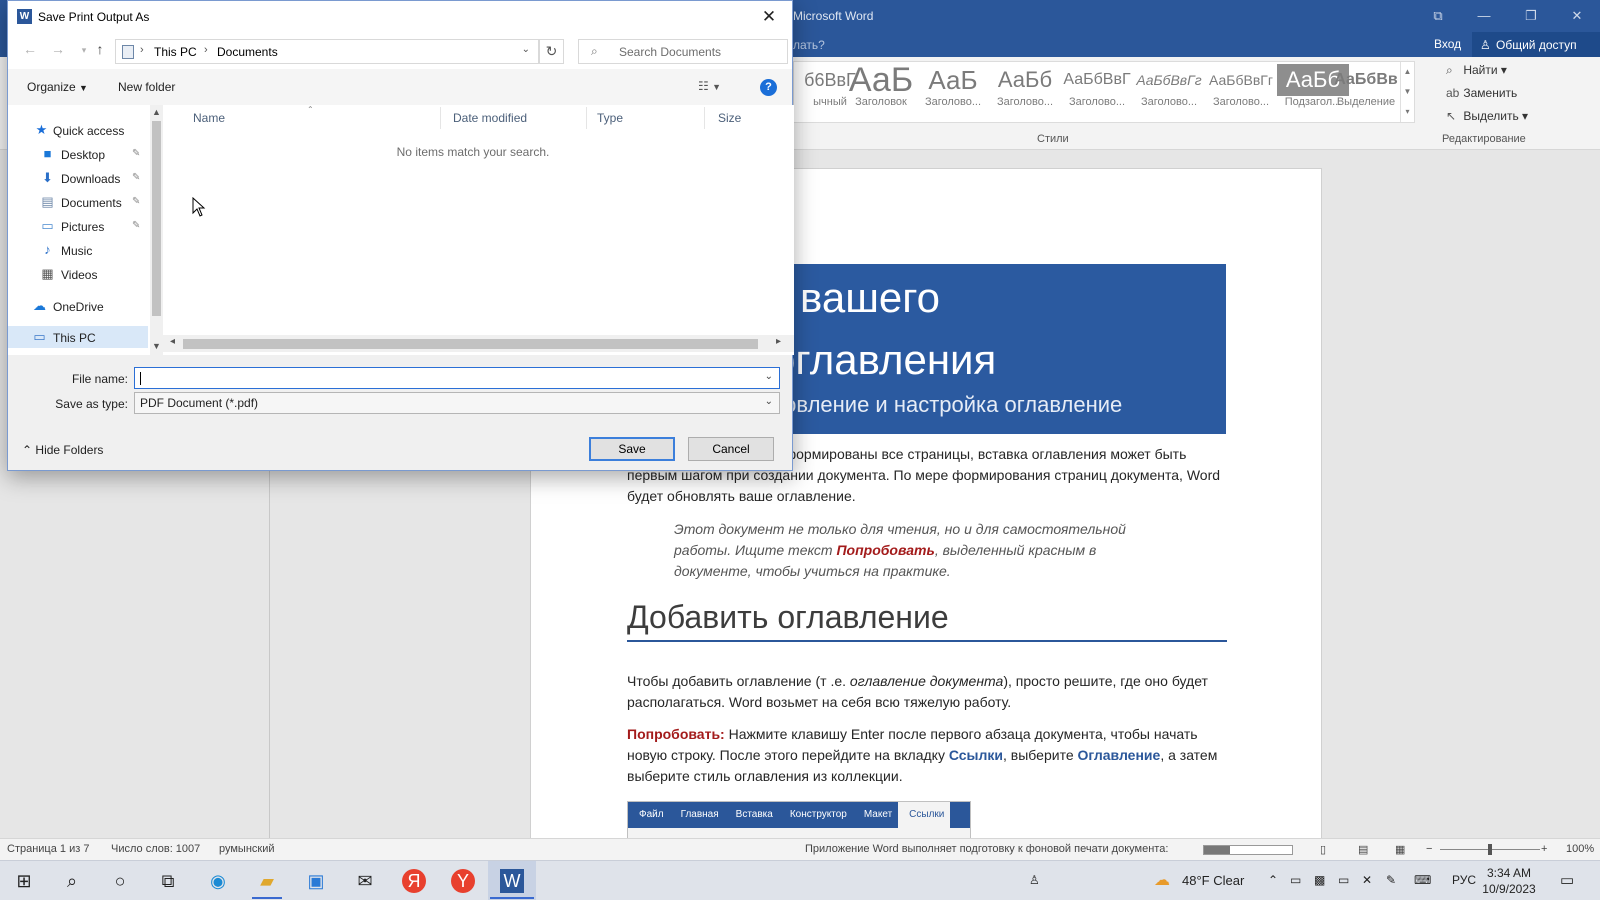 This screenshot has width=1600, height=900. I want to click on chevron-right-icon: ›, so click(206, 50).